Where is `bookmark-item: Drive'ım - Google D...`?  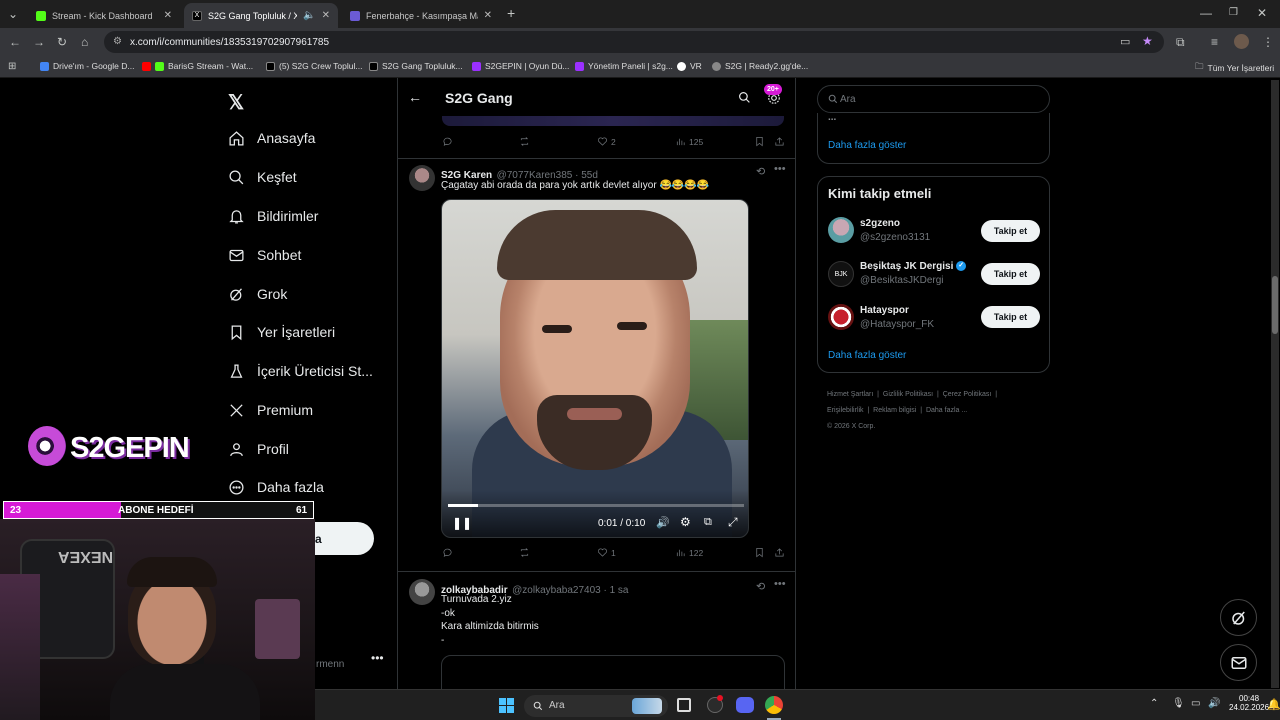 bookmark-item: Drive'ım - Google D... is located at coordinates (87, 66).